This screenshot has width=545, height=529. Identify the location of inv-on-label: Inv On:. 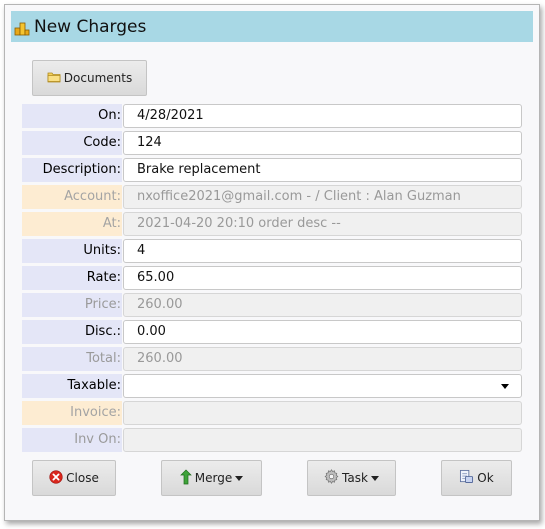
(72, 440).